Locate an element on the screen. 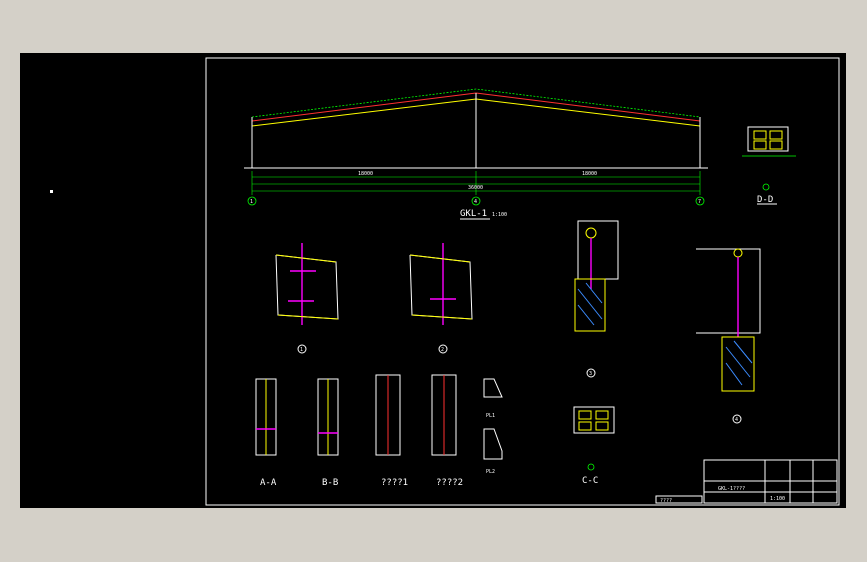  plate-2-shape is located at coordinates (493, 444).